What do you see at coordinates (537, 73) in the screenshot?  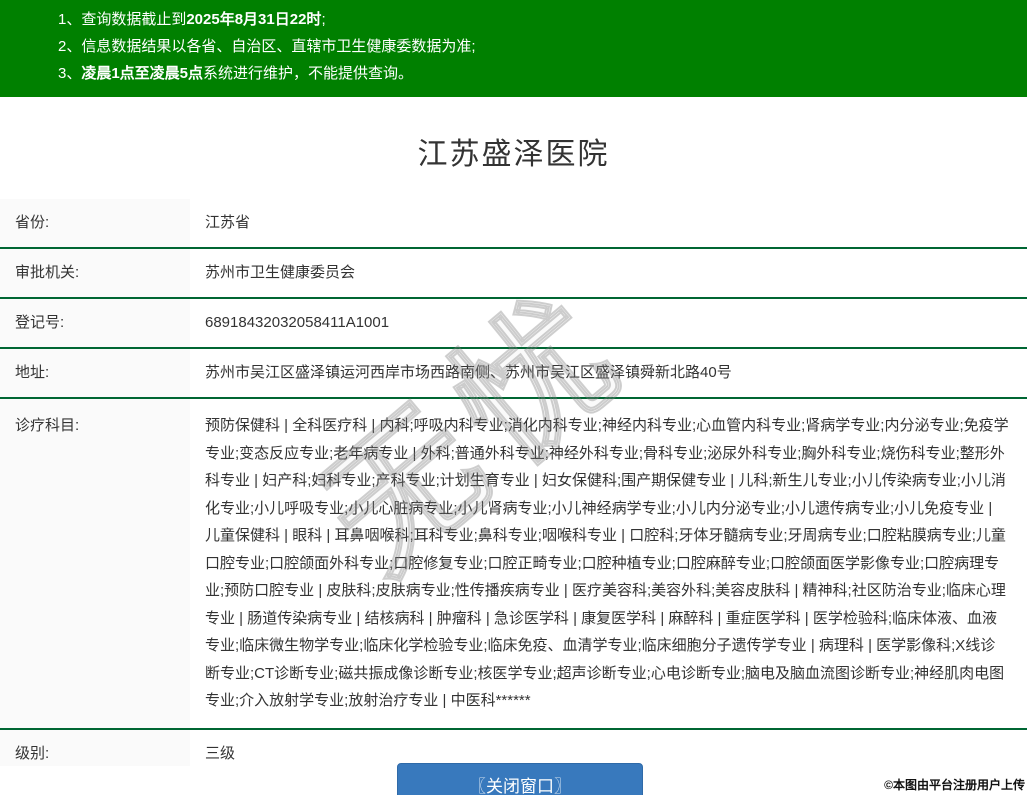 I see `notice-line-3: 3、凌晨1点至凌晨5点系统进行维护，不能提供查询。` at bounding box center [537, 73].